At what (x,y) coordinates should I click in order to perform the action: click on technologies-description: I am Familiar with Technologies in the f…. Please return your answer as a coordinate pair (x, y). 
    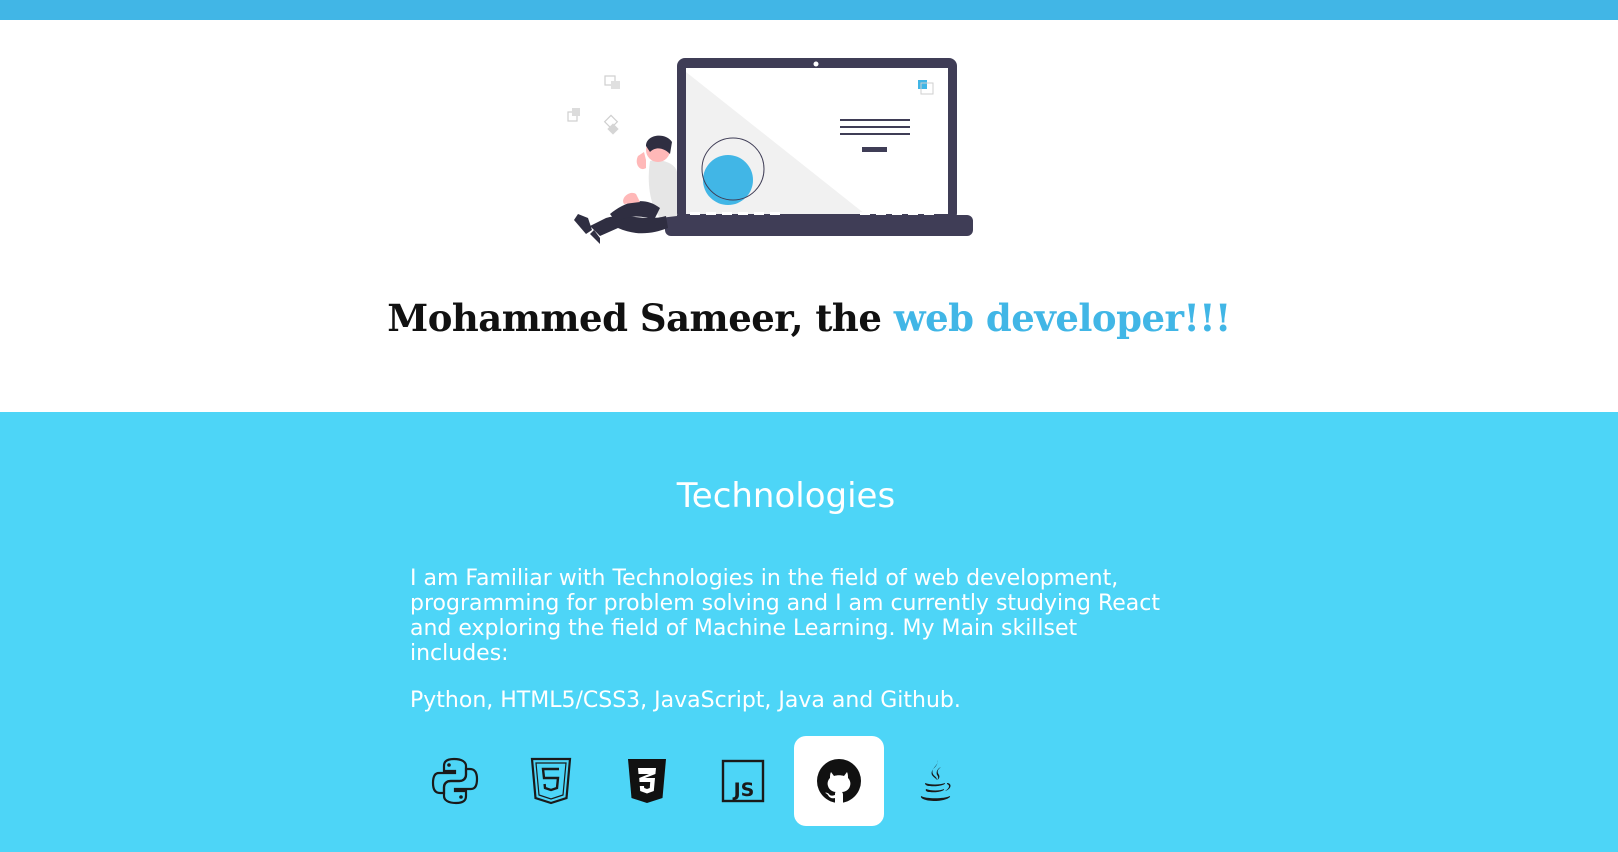
    Looking at the image, I should click on (785, 616).